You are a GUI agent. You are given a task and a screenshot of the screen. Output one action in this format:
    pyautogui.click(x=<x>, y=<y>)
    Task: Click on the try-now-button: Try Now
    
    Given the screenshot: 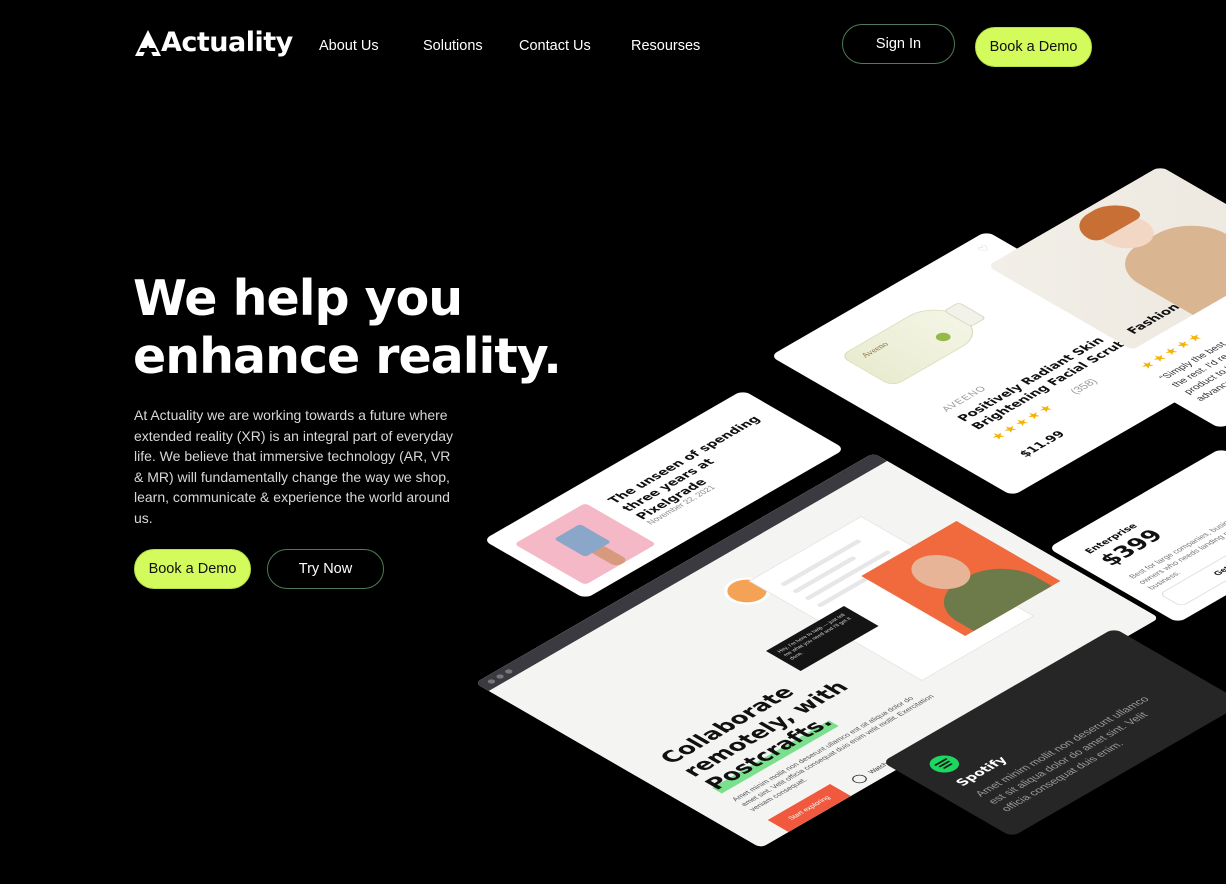 What is the action you would take?
    pyautogui.click(x=325, y=569)
    